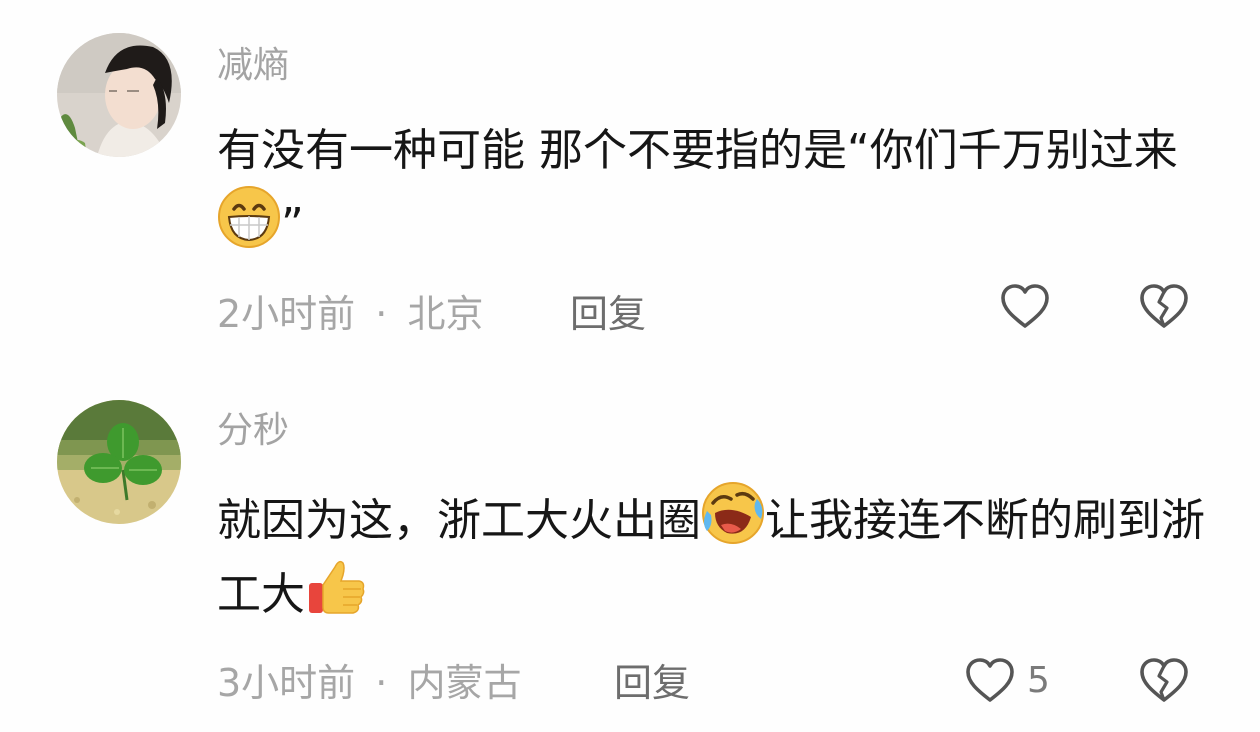 The image size is (1260, 732). What do you see at coordinates (286, 683) in the screenshot?
I see `comment-time: 3小时前` at bounding box center [286, 683].